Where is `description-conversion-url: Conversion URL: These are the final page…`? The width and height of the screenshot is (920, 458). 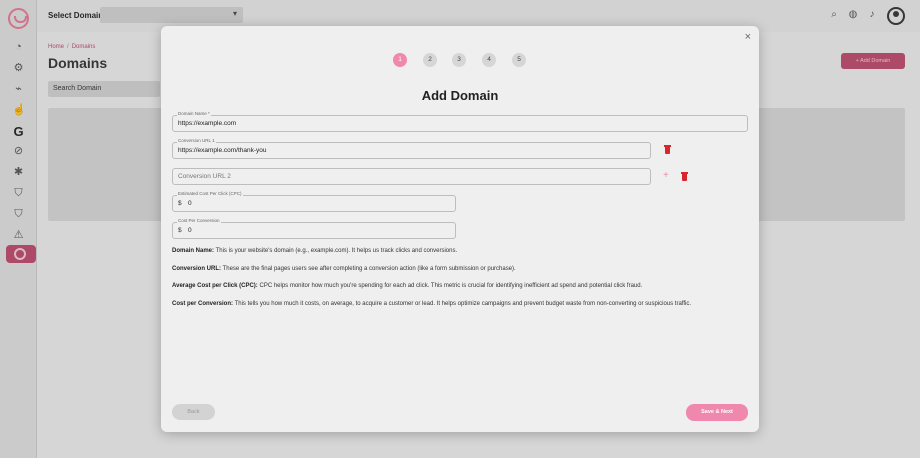
description-conversion-url: Conversion URL: These are the final page… is located at coordinates (459, 269).